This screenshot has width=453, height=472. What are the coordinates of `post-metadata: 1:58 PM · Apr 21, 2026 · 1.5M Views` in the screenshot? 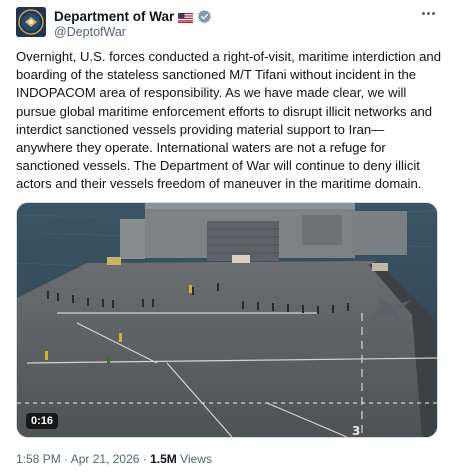 It's located at (114, 459).